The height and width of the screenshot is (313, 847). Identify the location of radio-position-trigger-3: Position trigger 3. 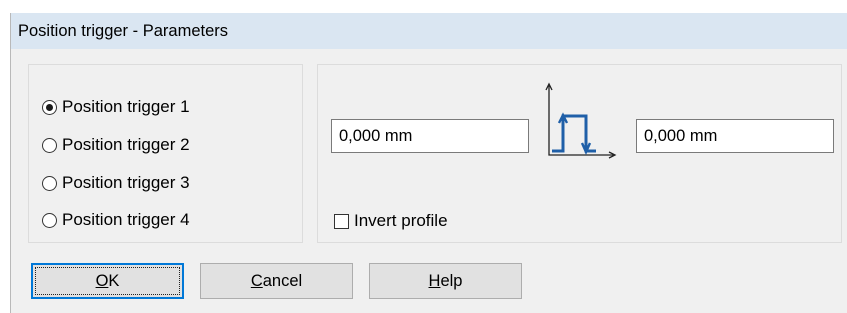
(116, 183).